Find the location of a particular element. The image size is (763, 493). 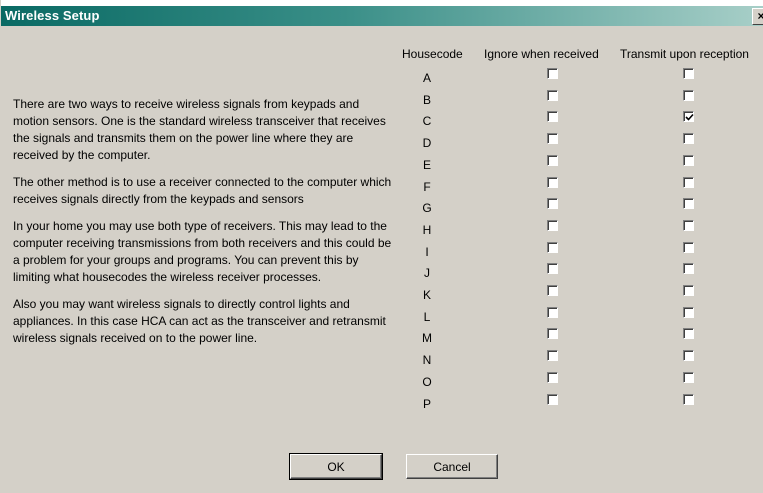

transmit-checkbox-n is located at coordinates (688, 356).